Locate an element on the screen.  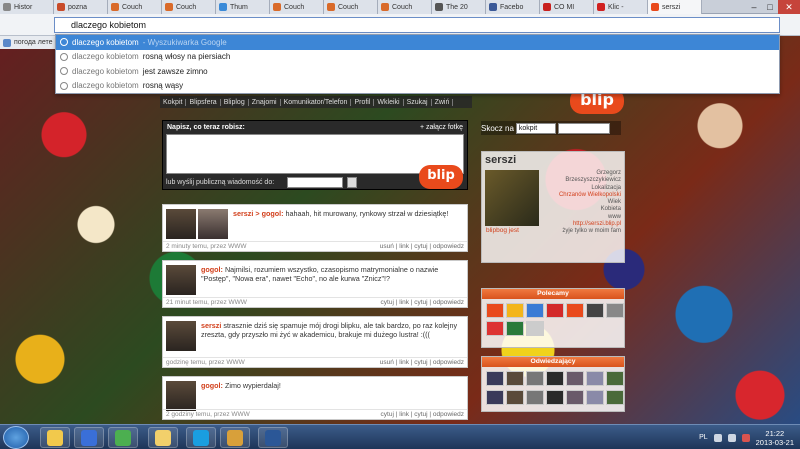
close-icon: ✕ is located at coordinates (789, 7).